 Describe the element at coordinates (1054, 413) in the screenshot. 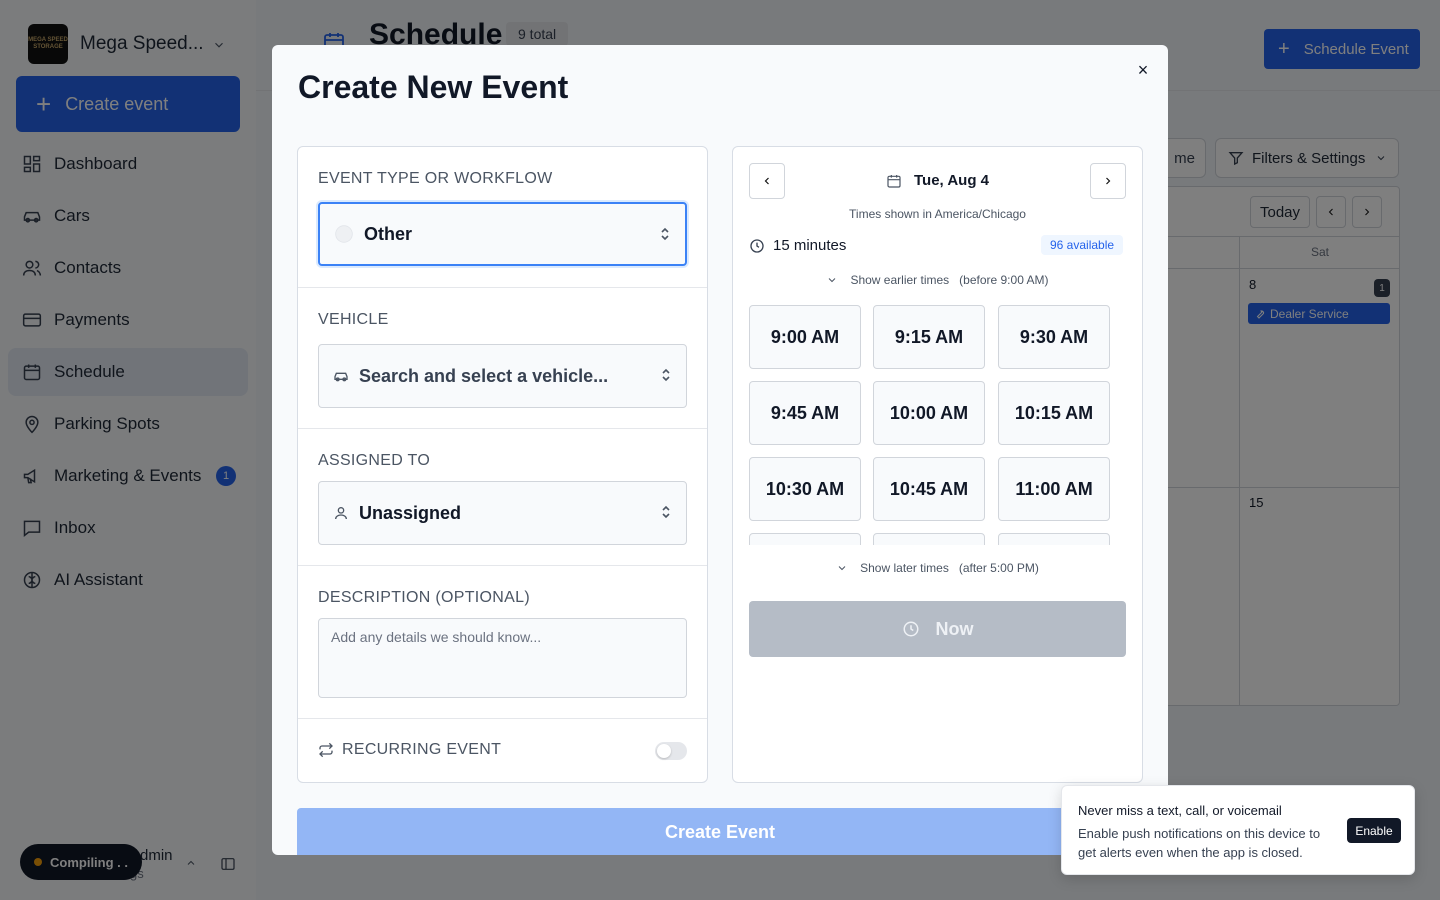

I see `time-slot: 10:15 AM` at that location.